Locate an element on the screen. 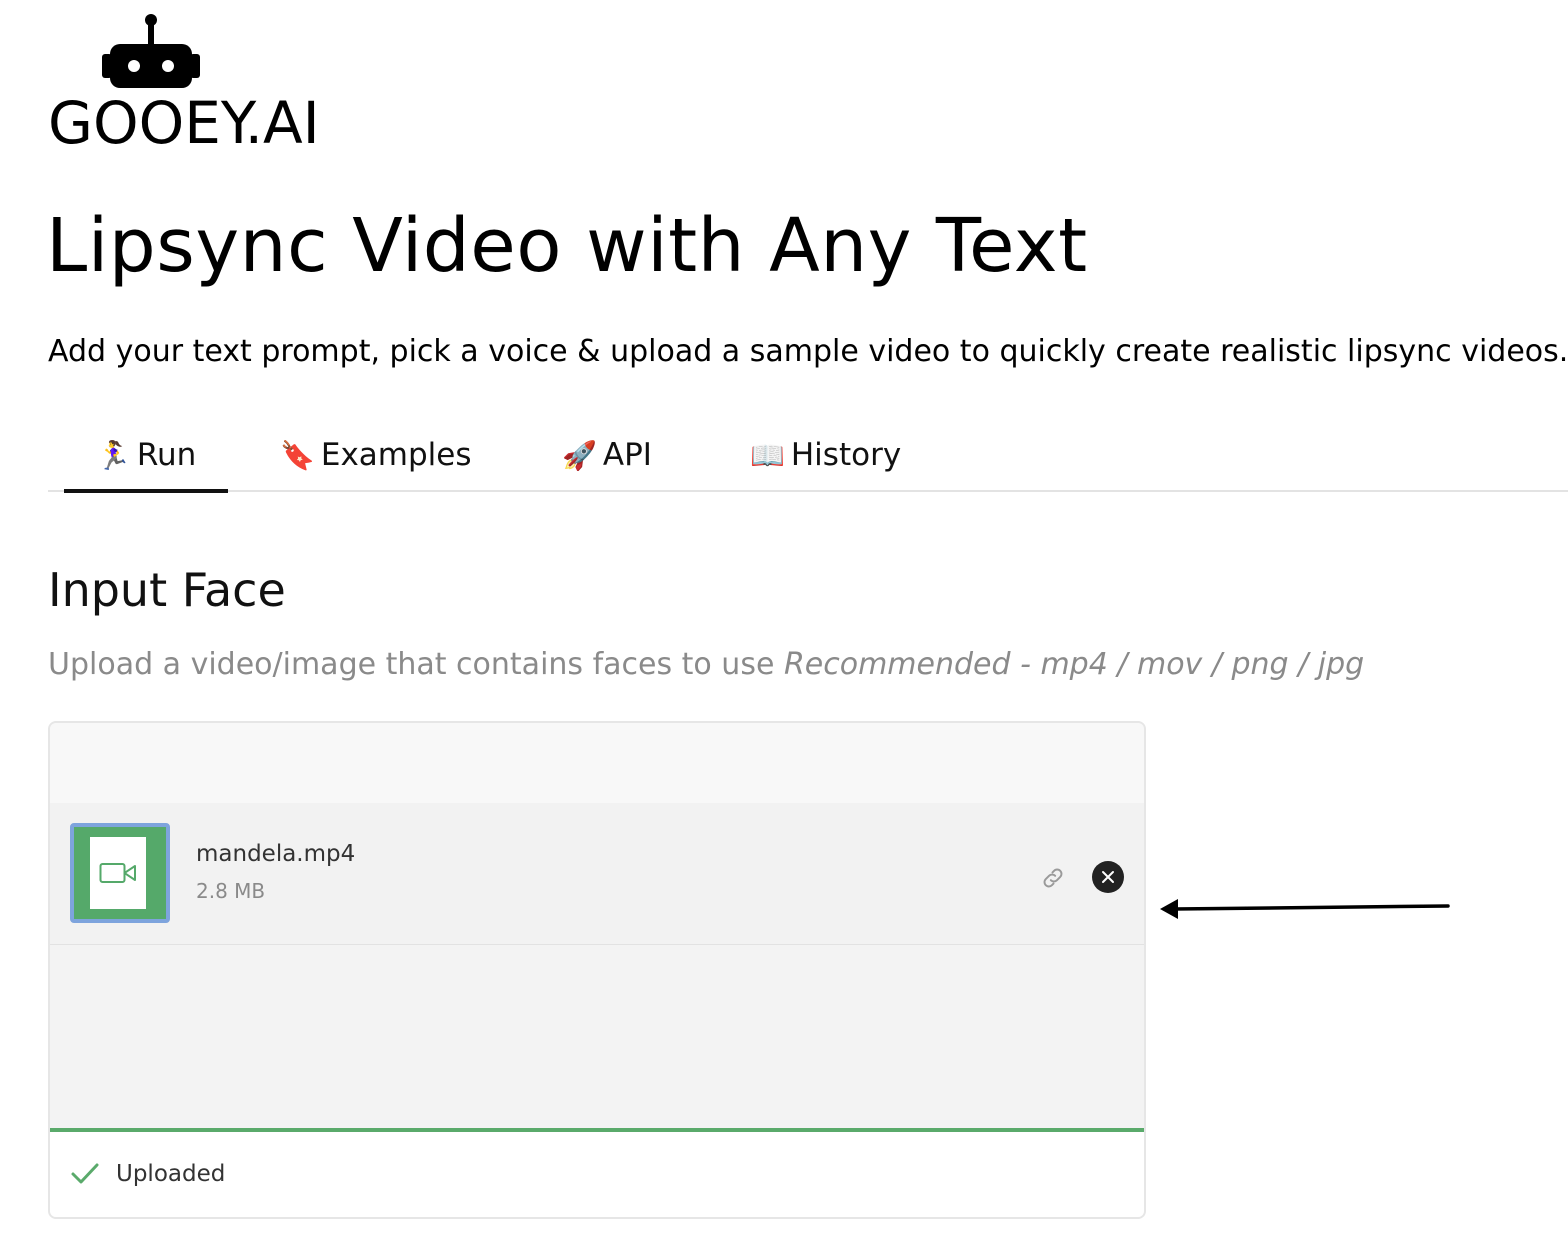  file-name: mandela.mp4 is located at coordinates (276, 854).